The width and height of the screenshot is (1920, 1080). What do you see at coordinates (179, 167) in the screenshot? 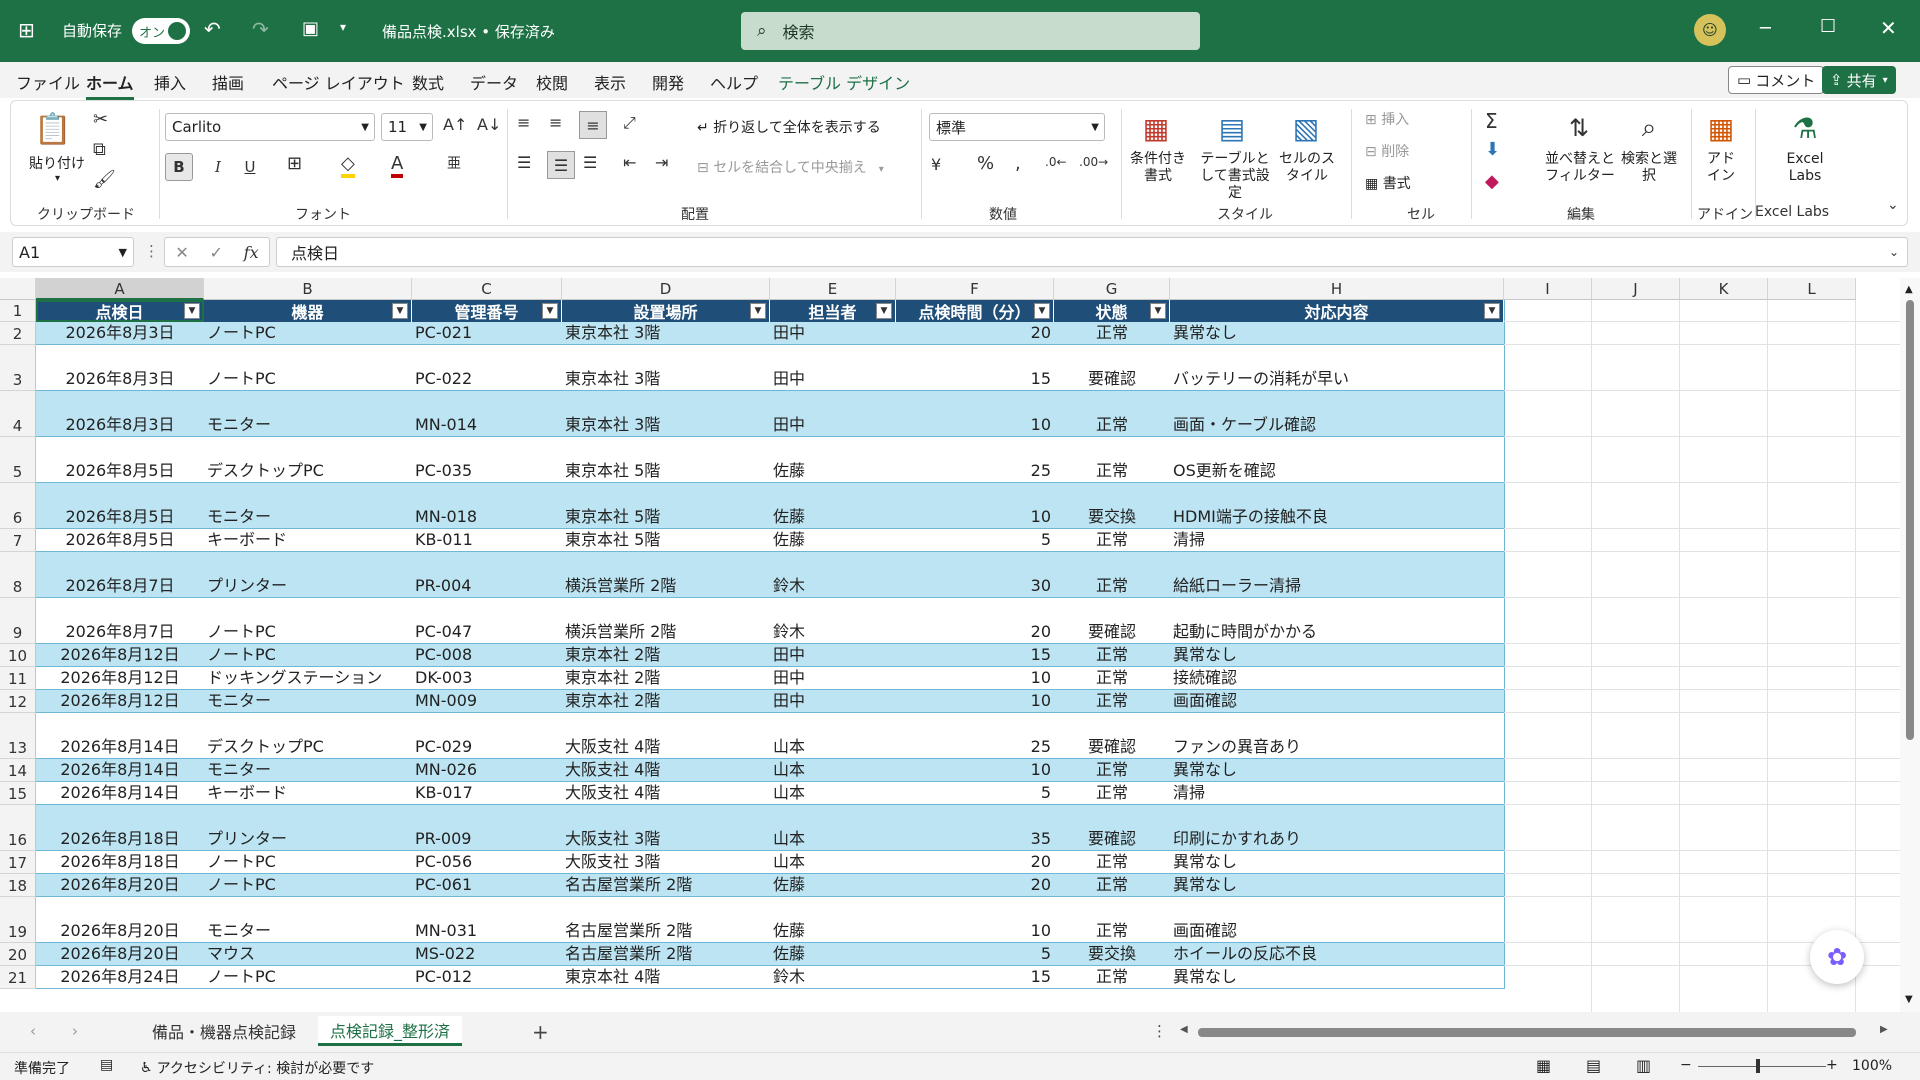
I see `bold-button: B` at bounding box center [179, 167].